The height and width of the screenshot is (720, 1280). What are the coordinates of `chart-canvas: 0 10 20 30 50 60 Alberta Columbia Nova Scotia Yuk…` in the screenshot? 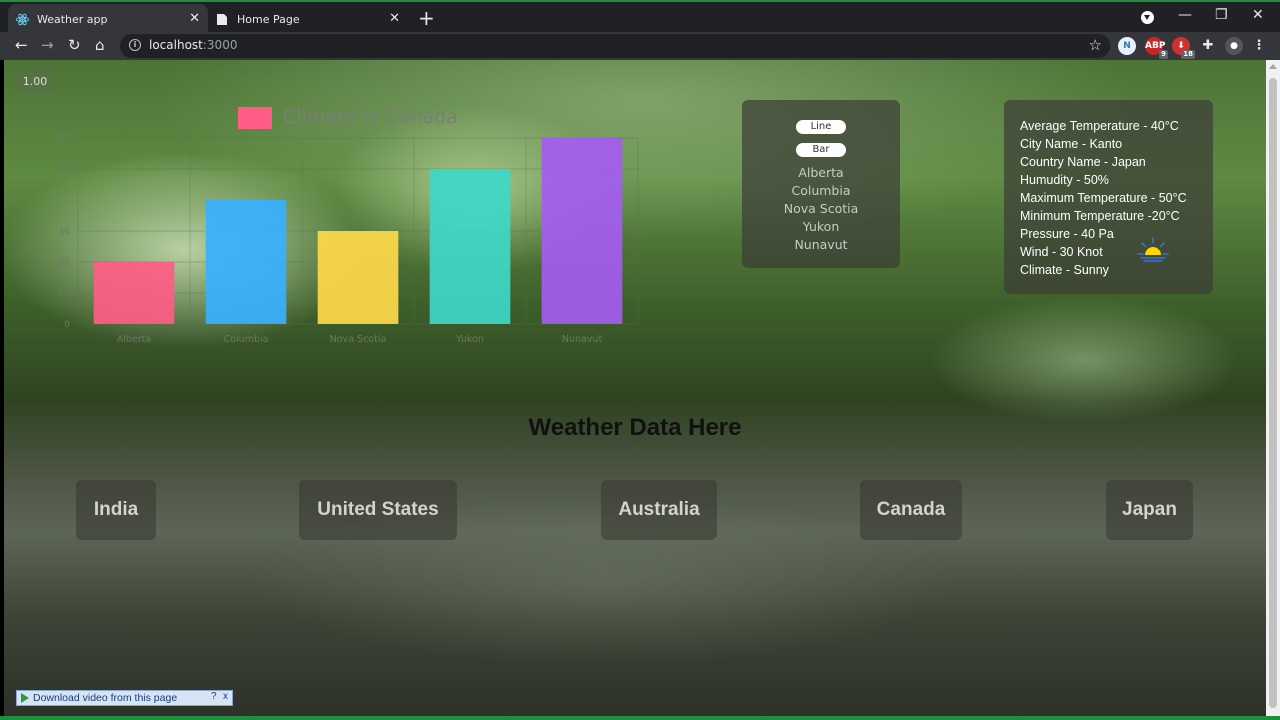 It's located at (349, 239).